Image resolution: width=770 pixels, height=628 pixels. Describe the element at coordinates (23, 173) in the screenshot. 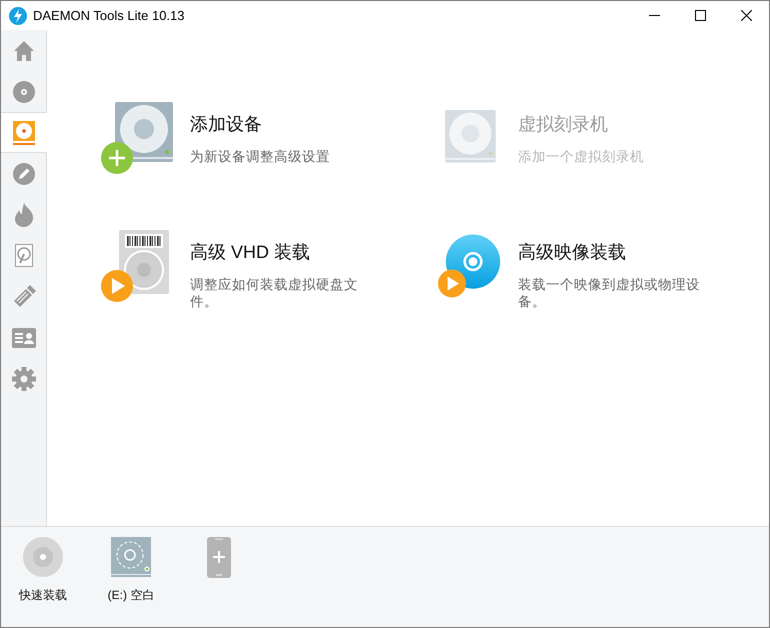

I see `pencil-icon` at that location.